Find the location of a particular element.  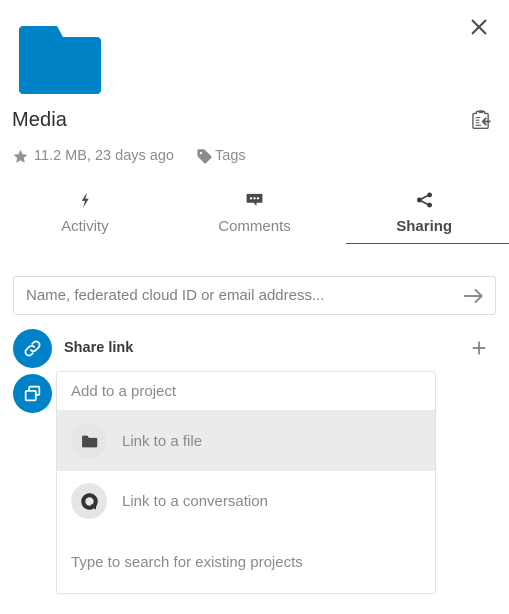

link-icon is located at coordinates (32, 348).